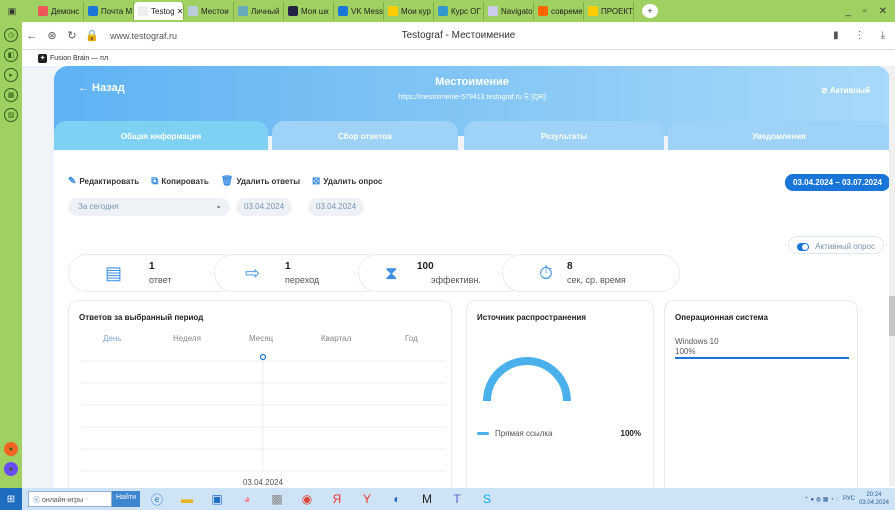  What do you see at coordinates (180, 181) in the screenshot?
I see `copy-button: ⧉ Копировать` at bounding box center [180, 181].